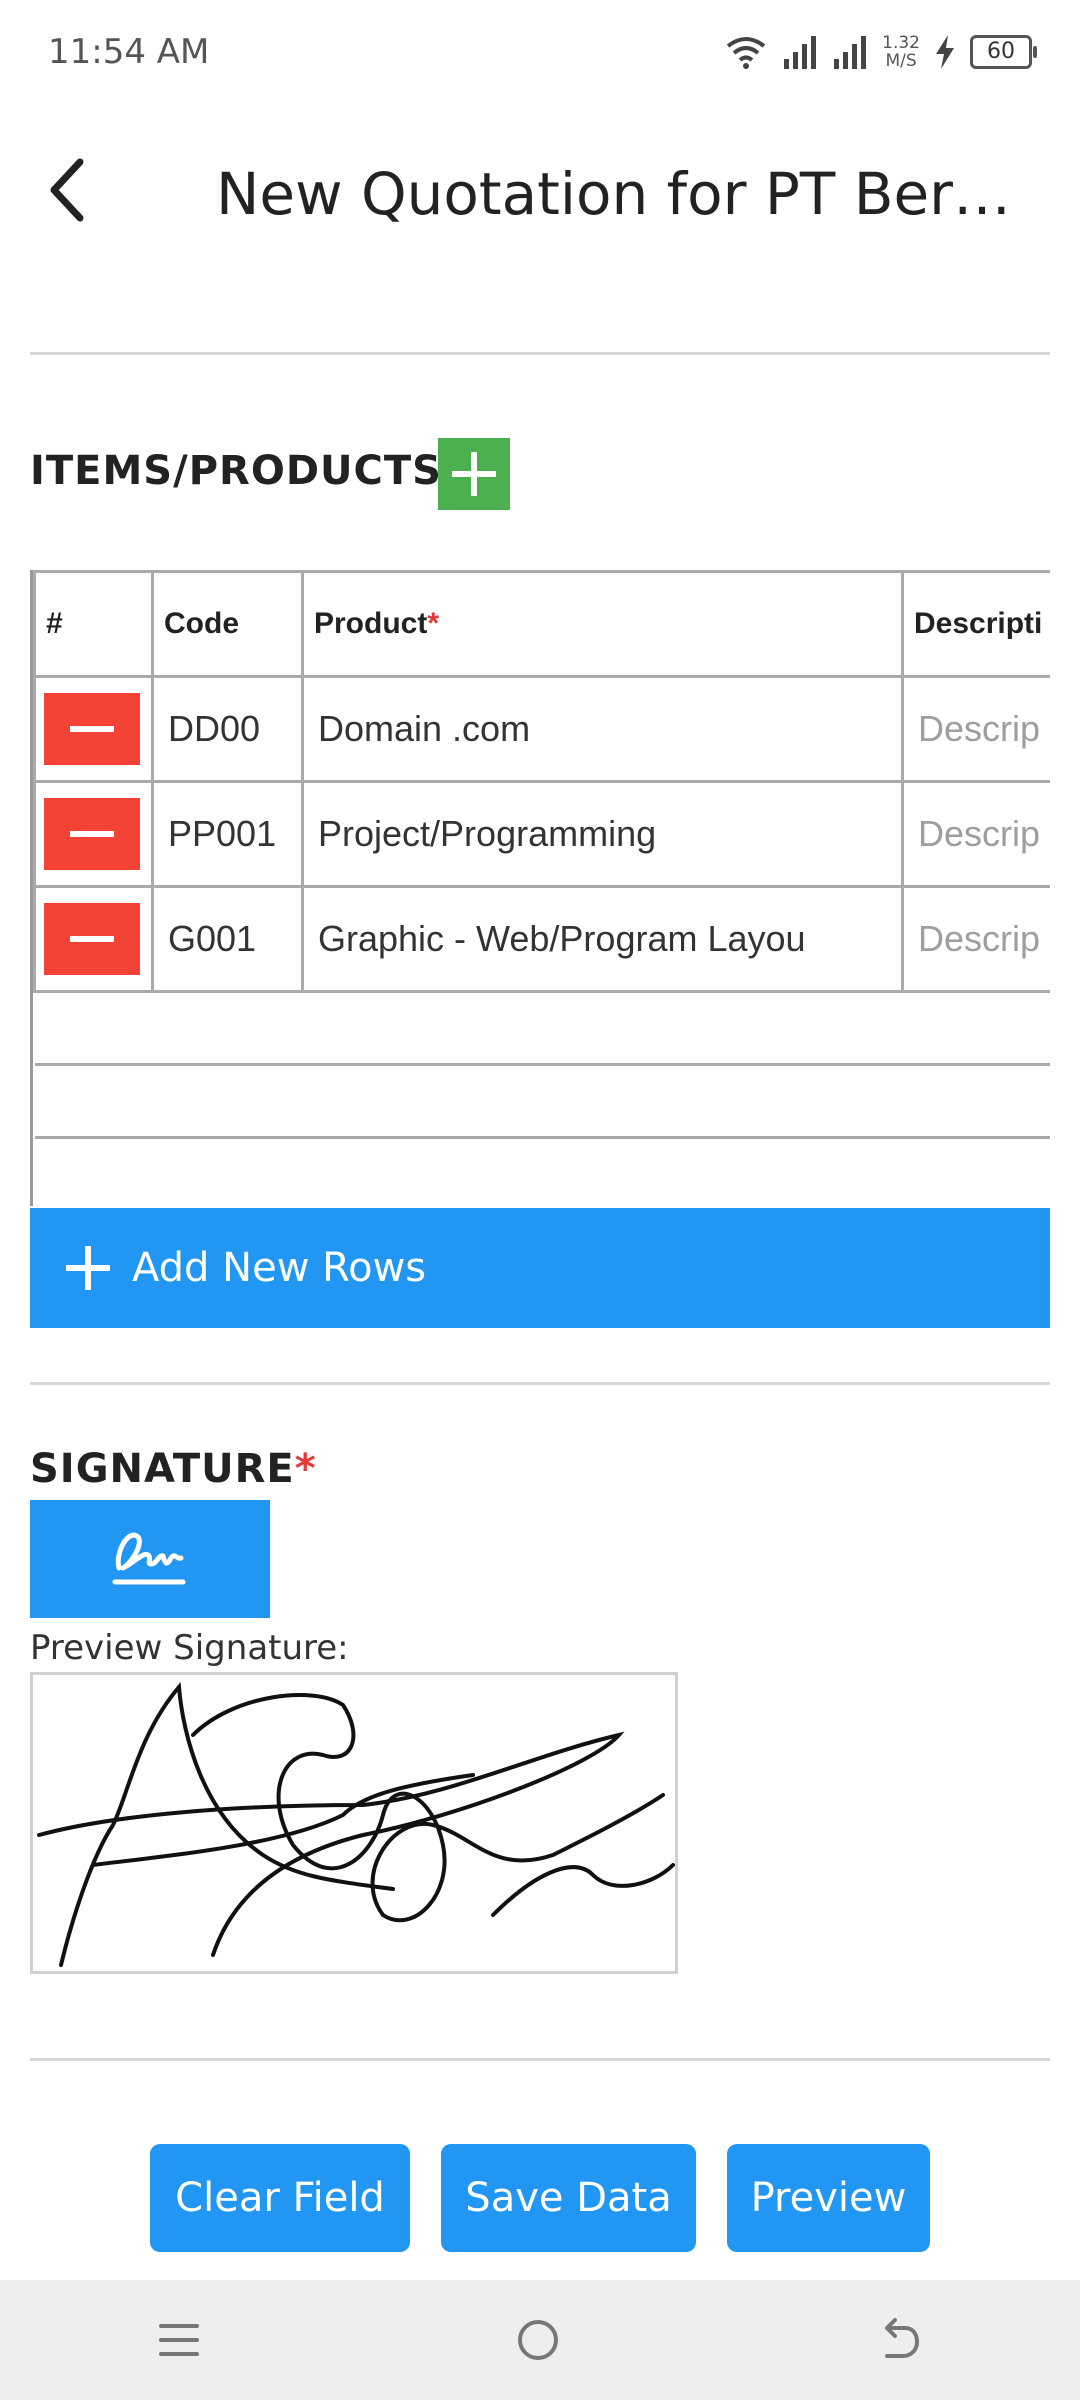 This screenshot has width=1080, height=2400. I want to click on product-cell: Project/Programming, so click(602, 834).